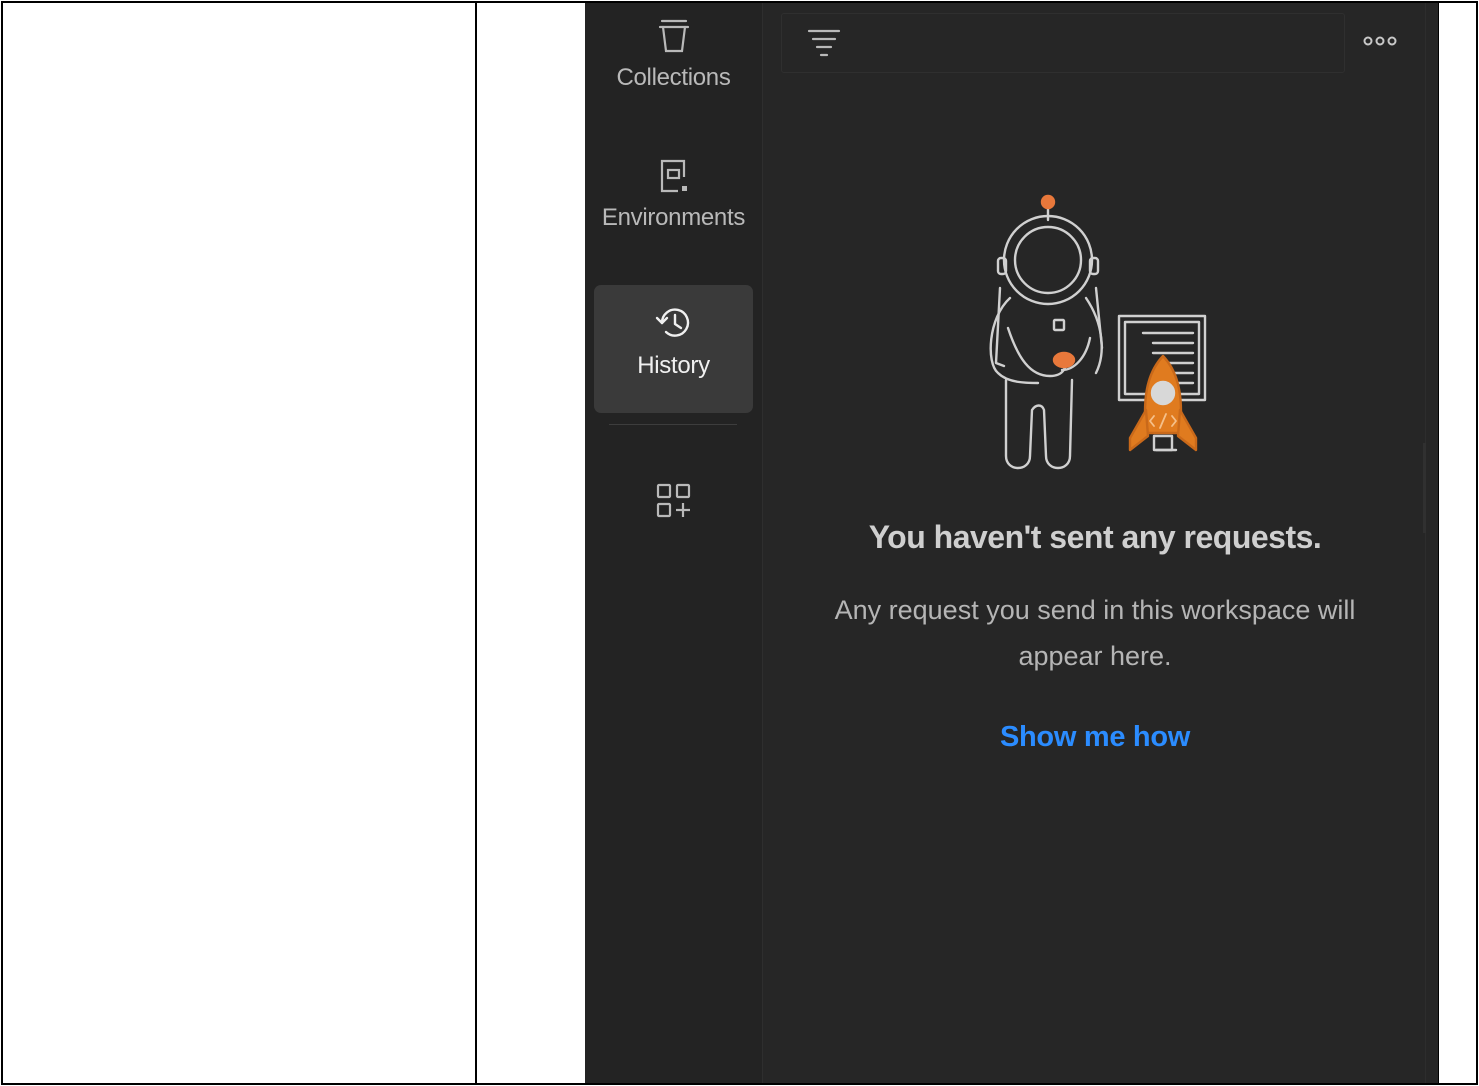 The height and width of the screenshot is (1086, 1479). Describe the element at coordinates (1098, 333) in the screenshot. I see `astronaut-rocket-illustration` at that location.